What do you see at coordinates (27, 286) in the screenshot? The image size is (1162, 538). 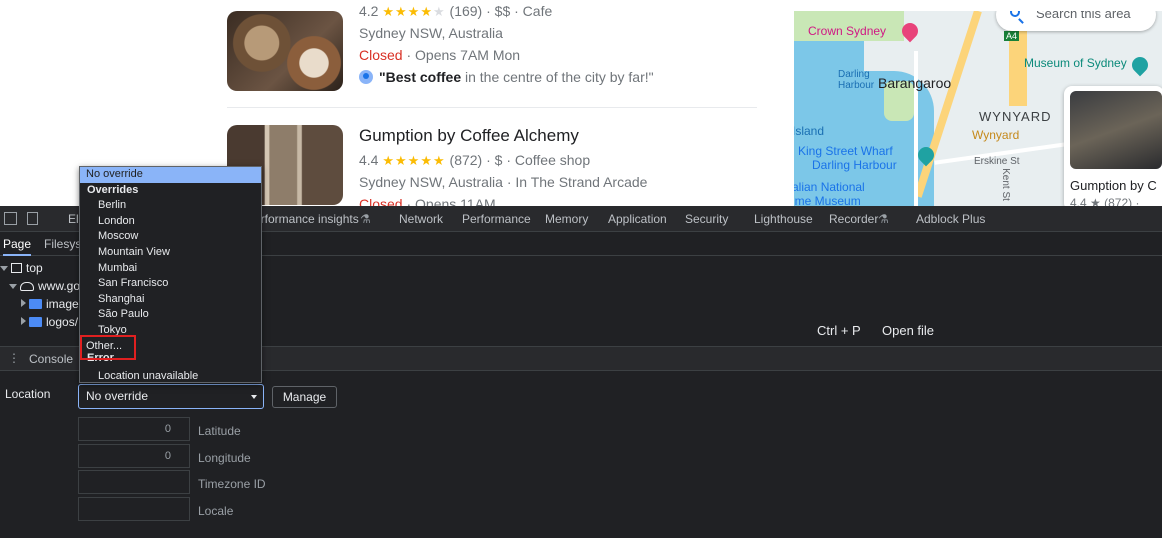 I see `cloud-icon` at bounding box center [27, 286].